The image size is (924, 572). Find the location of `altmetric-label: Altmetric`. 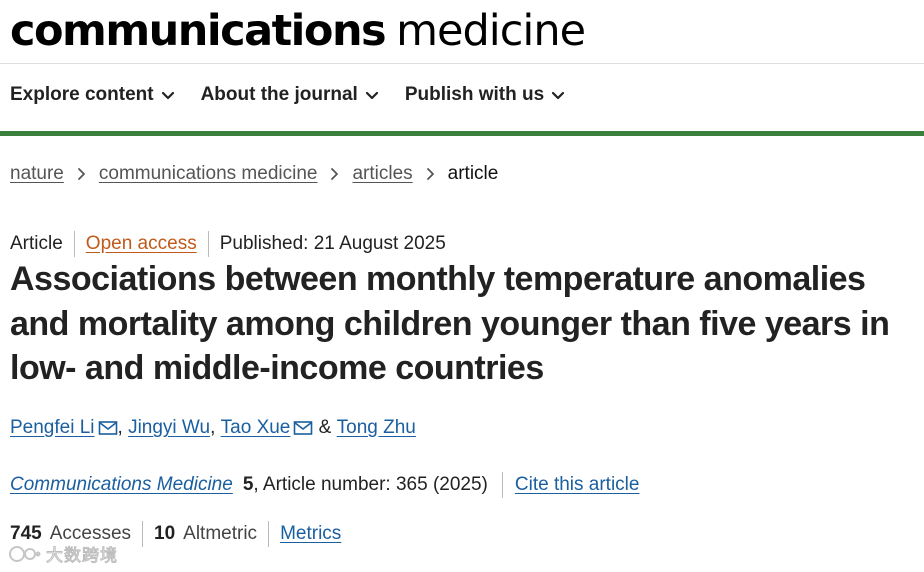

altmetric-label: Altmetric is located at coordinates (220, 533).